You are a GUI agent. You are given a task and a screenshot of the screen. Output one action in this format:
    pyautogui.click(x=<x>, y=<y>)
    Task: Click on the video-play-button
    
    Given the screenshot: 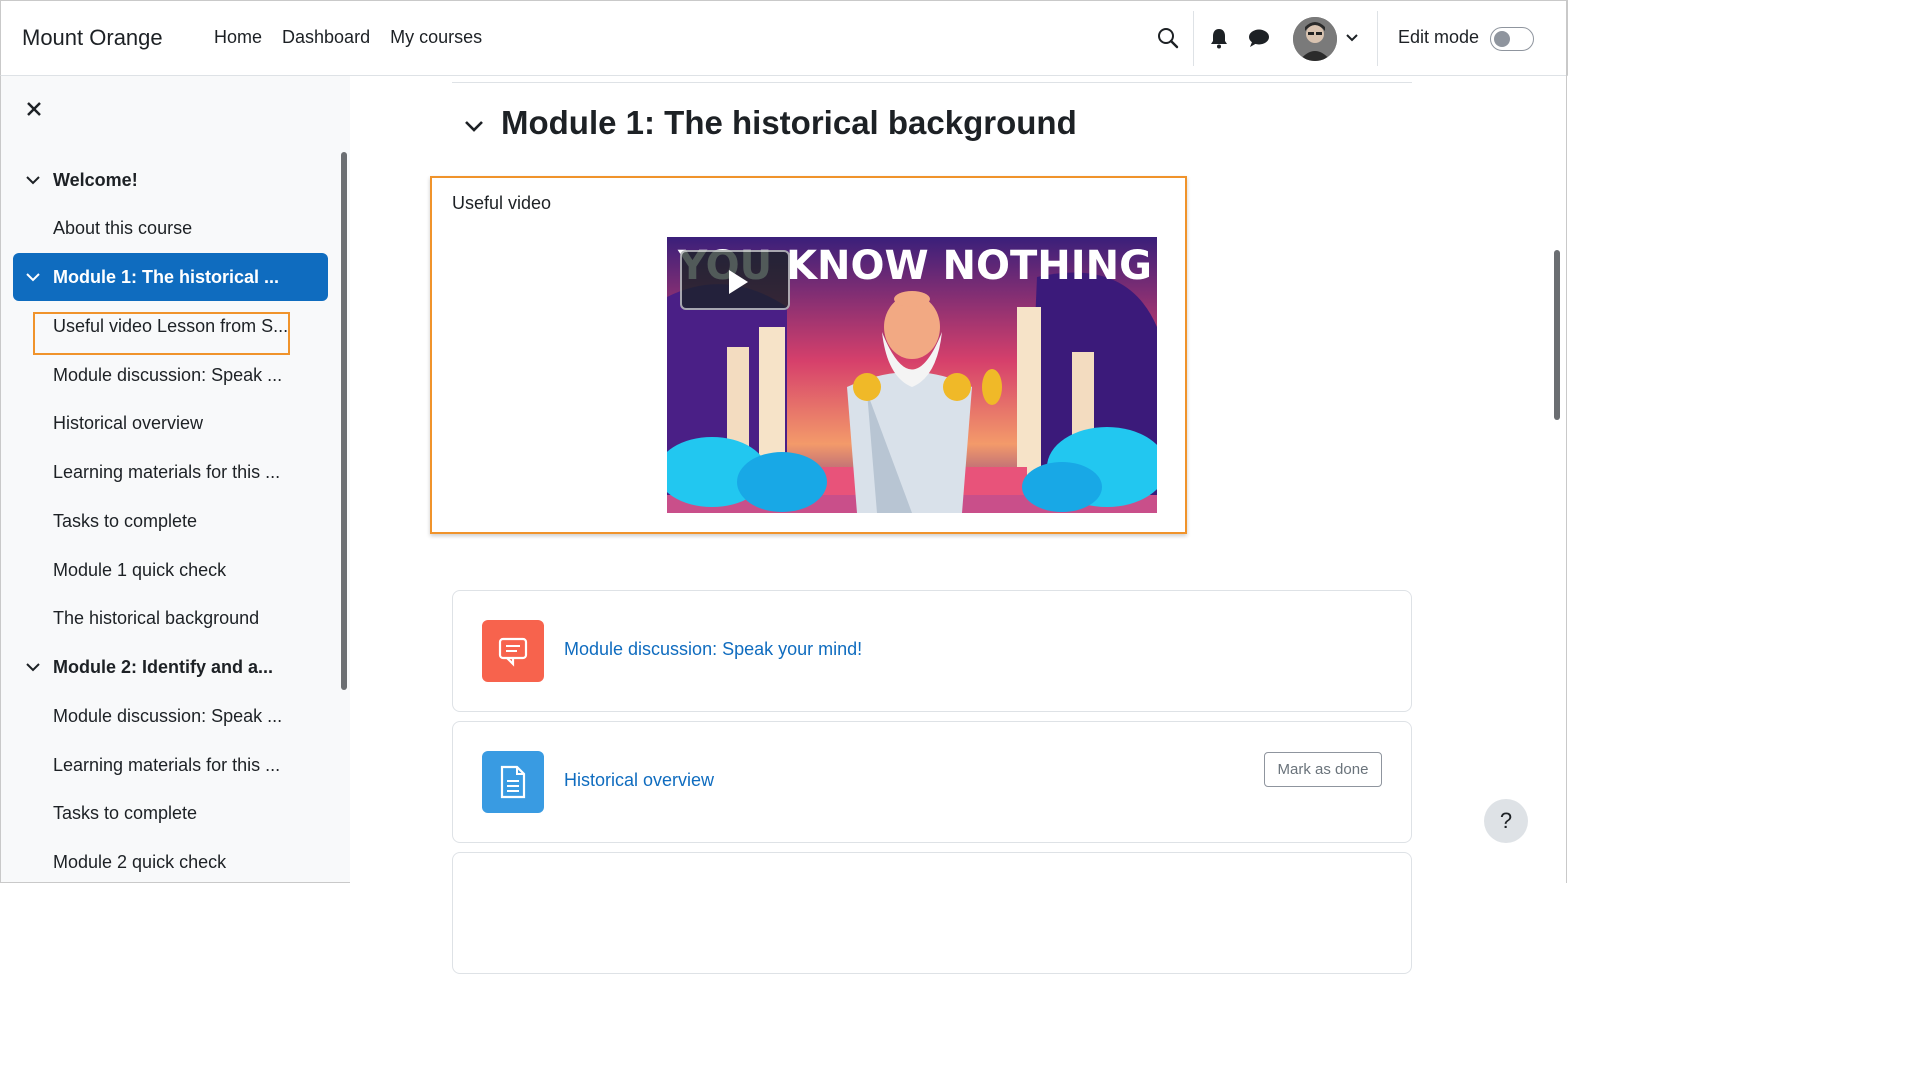 What is the action you would take?
    pyautogui.click(x=735, y=280)
    